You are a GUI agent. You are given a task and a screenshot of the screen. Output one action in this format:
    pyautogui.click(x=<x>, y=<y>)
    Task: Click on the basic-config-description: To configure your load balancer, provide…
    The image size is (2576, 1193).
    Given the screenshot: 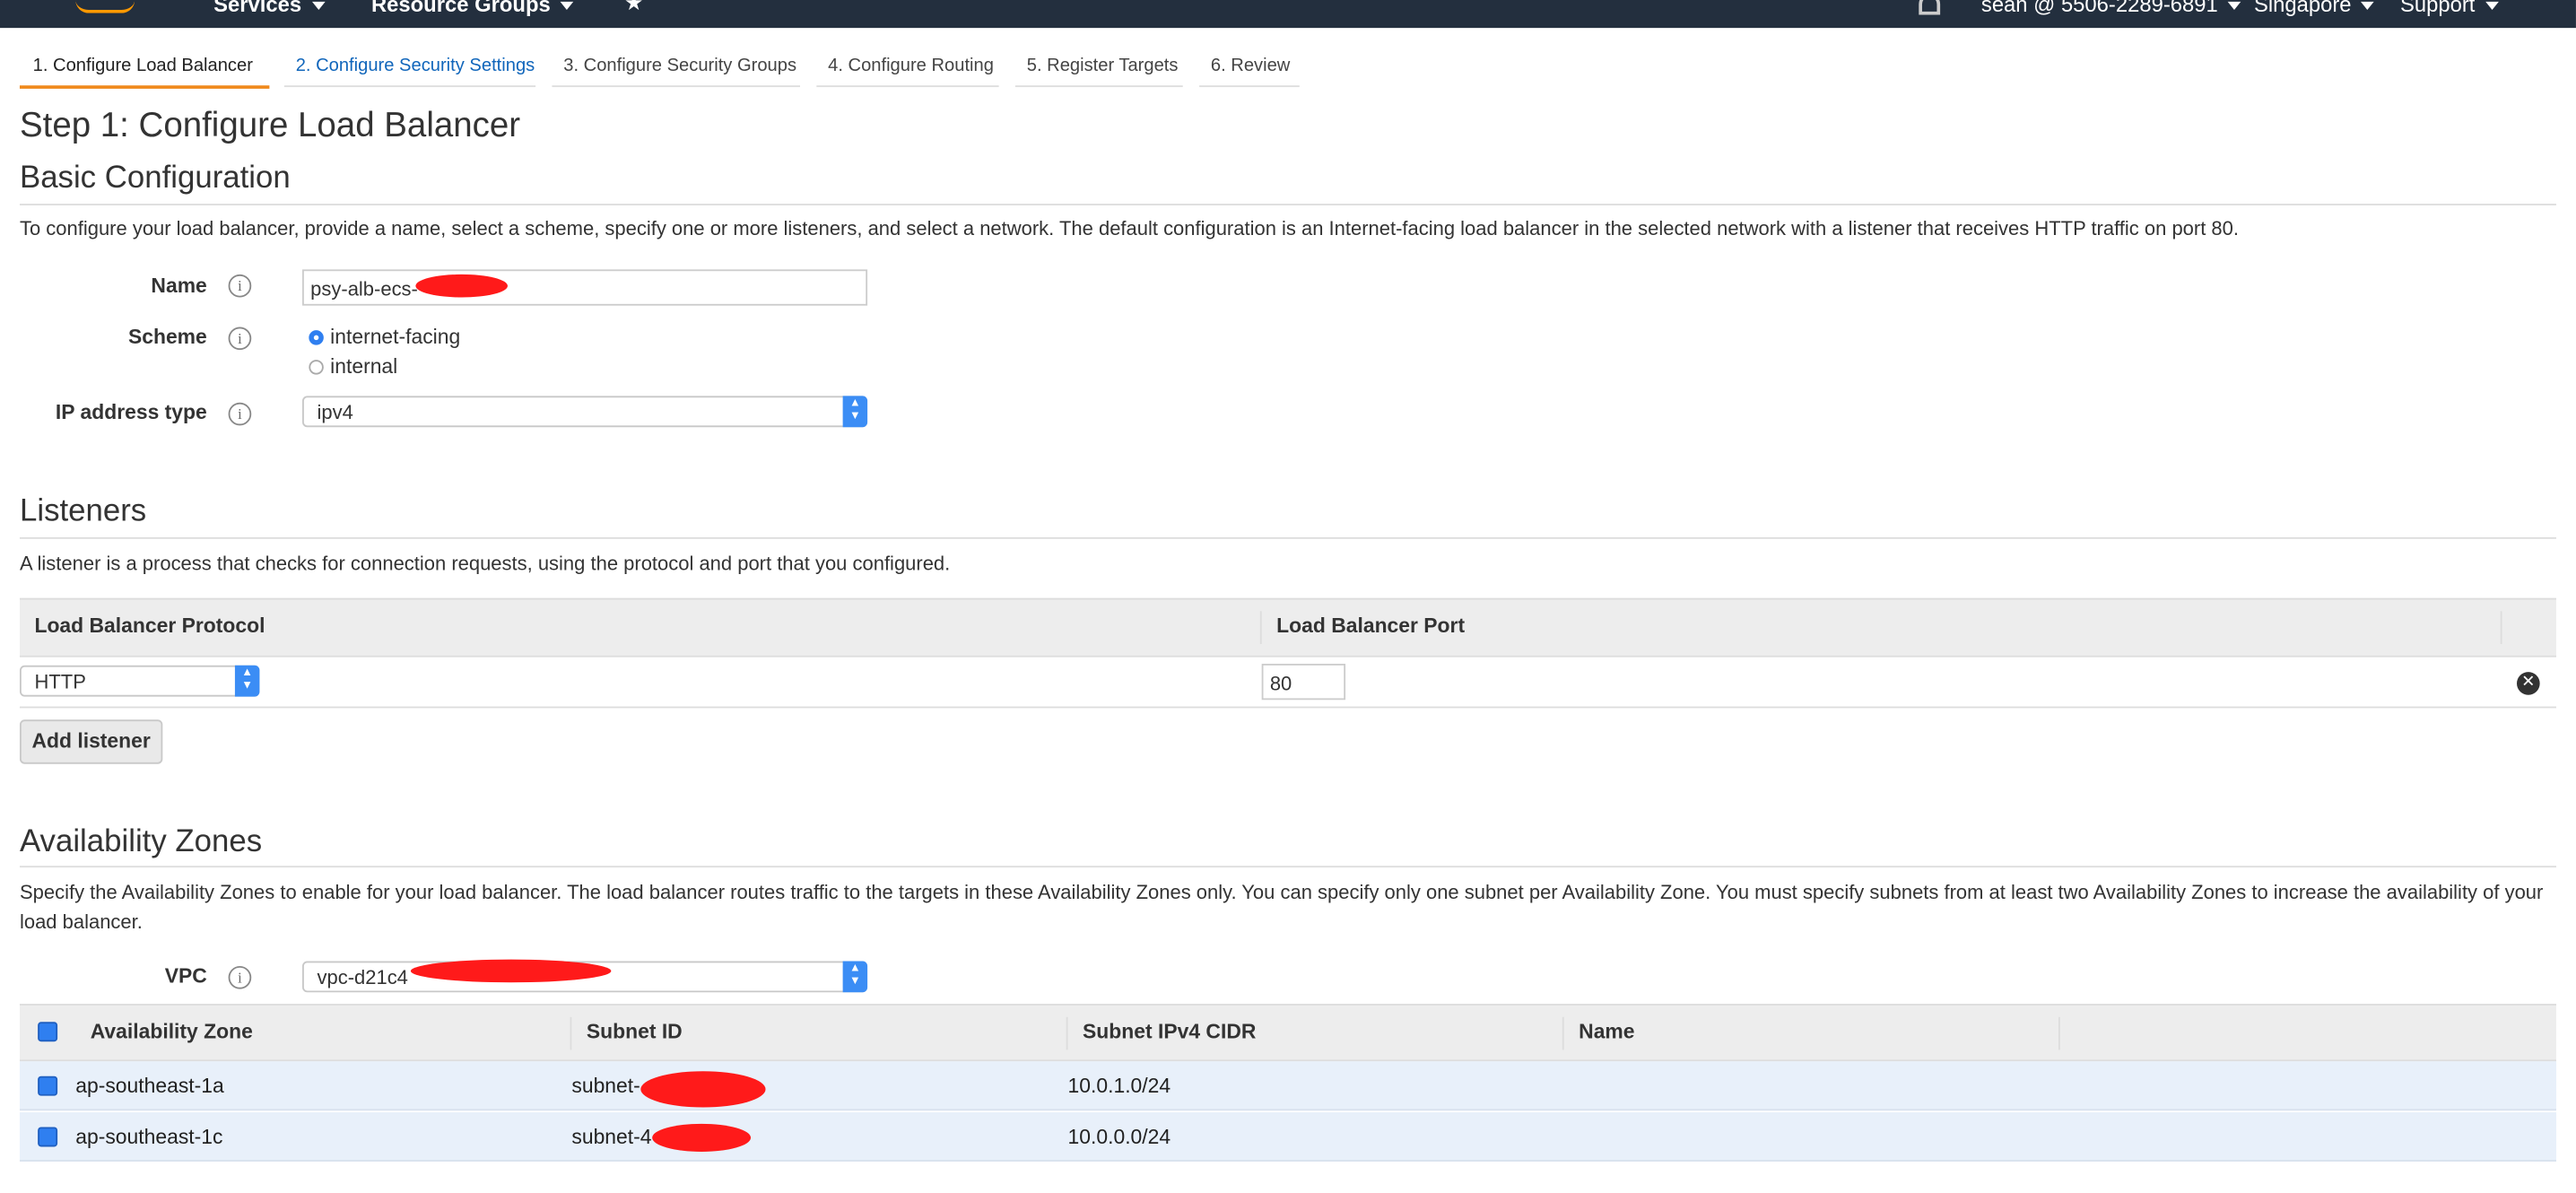 What is the action you would take?
    pyautogui.click(x=1129, y=228)
    